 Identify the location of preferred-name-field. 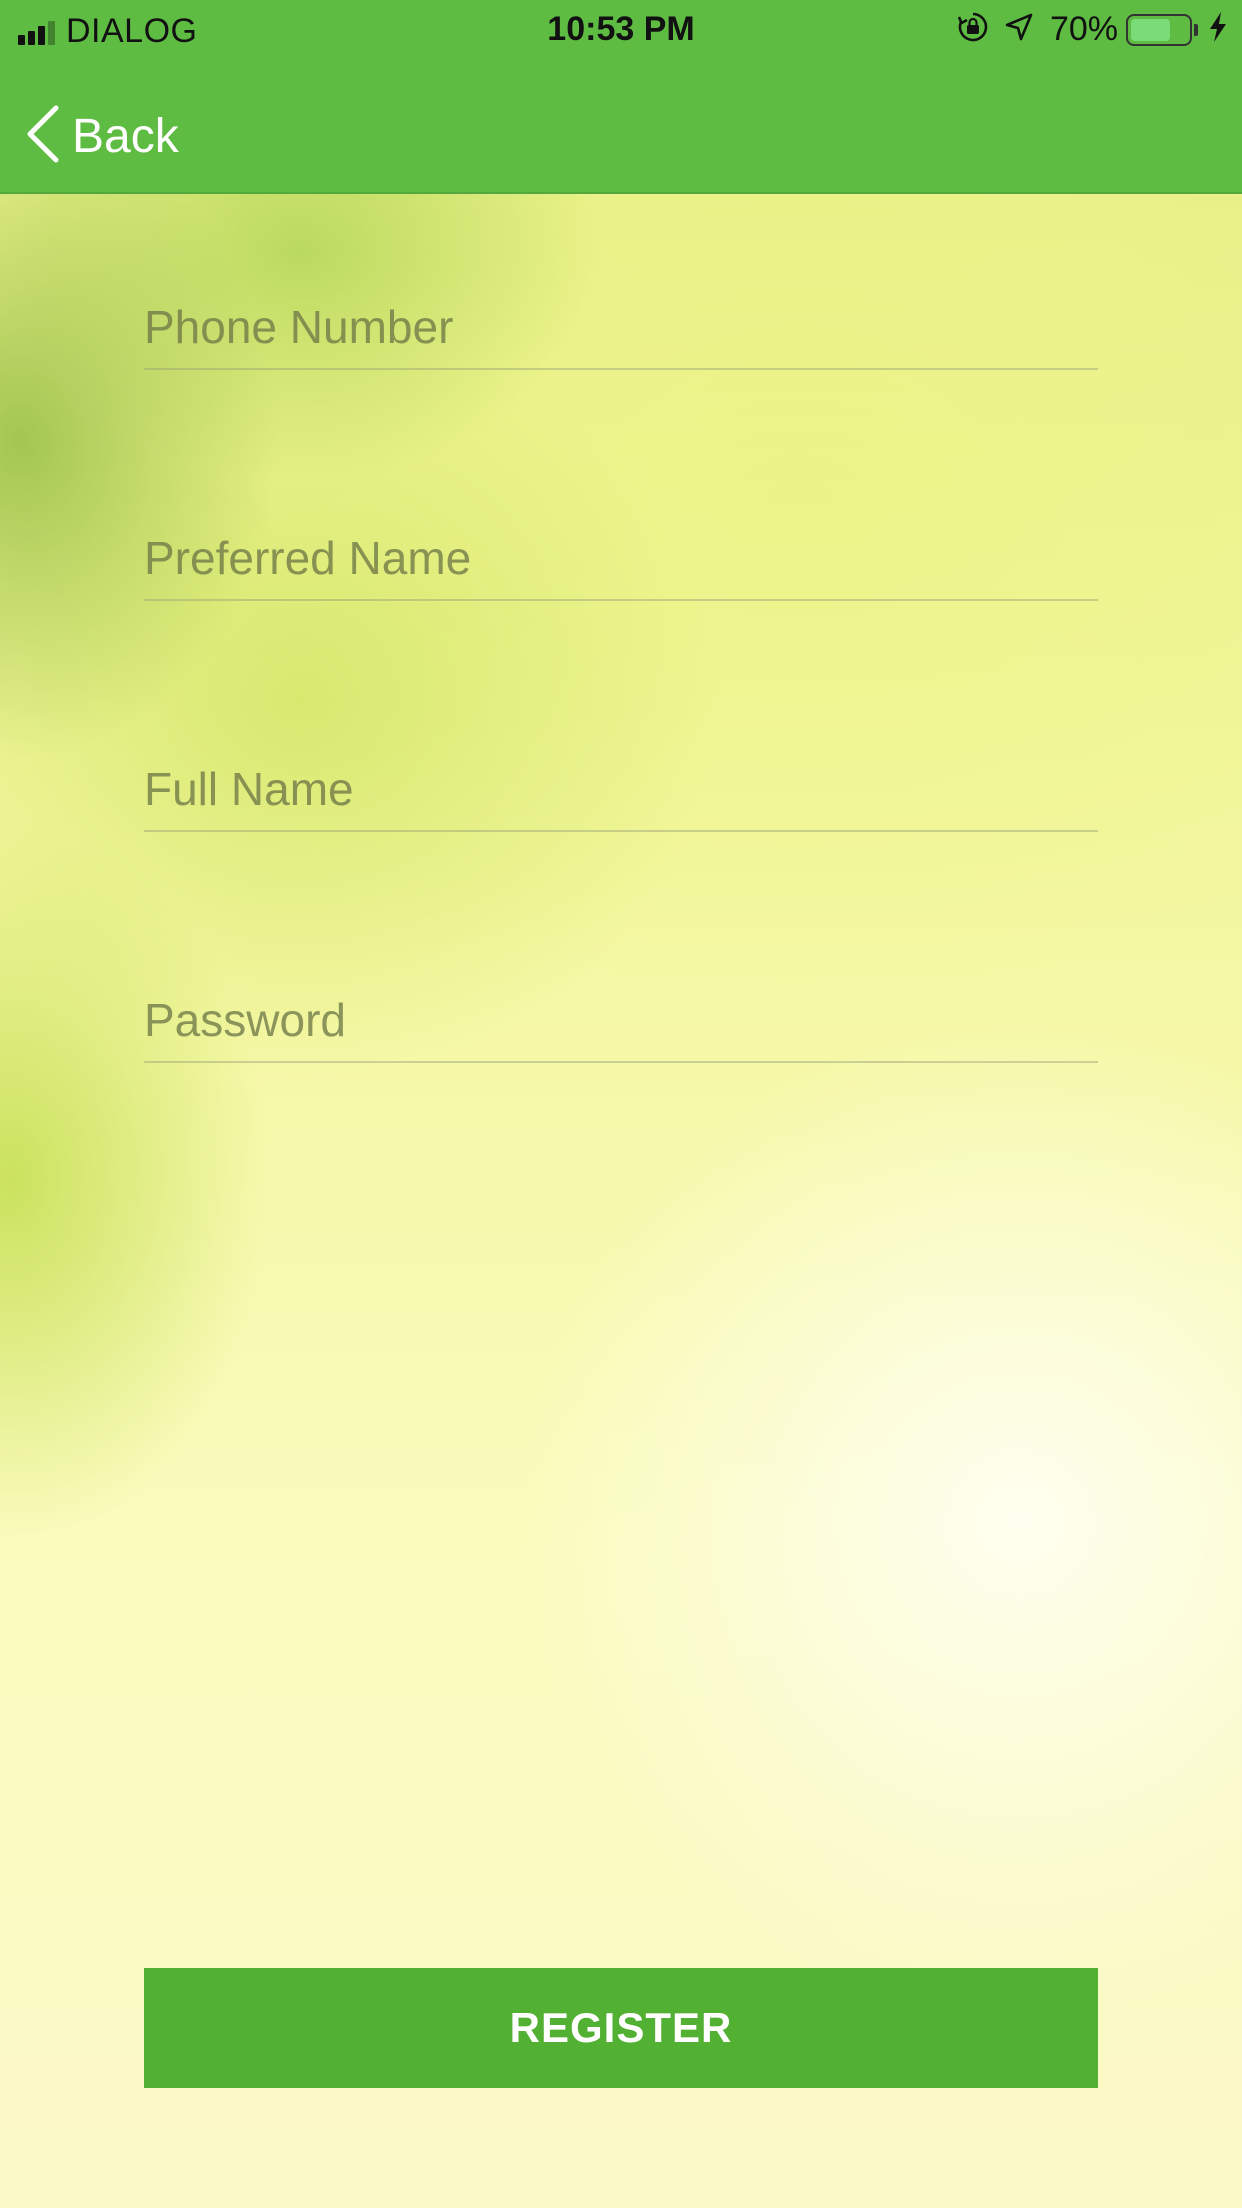
(621, 556).